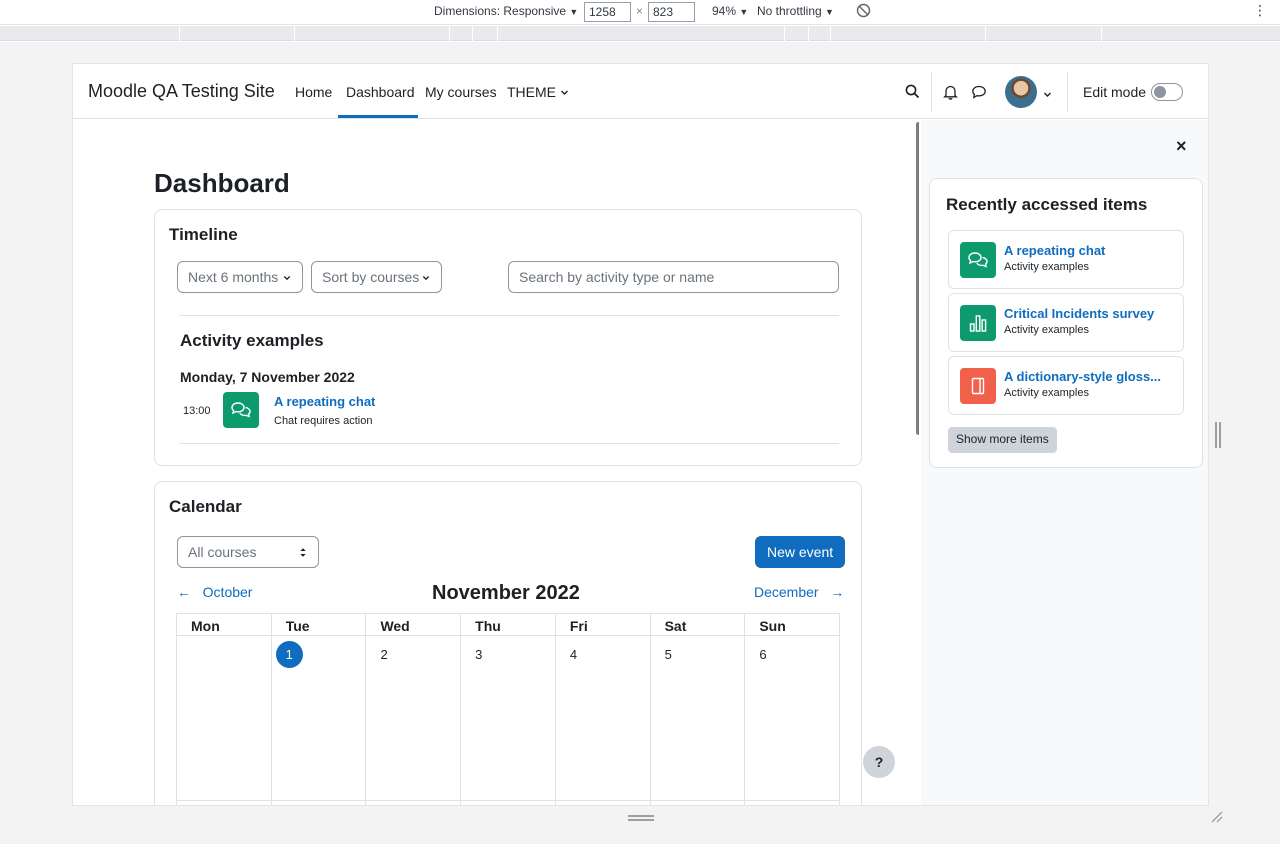 This screenshot has height=844, width=1280. I want to click on zoom-dropdown: 94% ▼, so click(730, 11).